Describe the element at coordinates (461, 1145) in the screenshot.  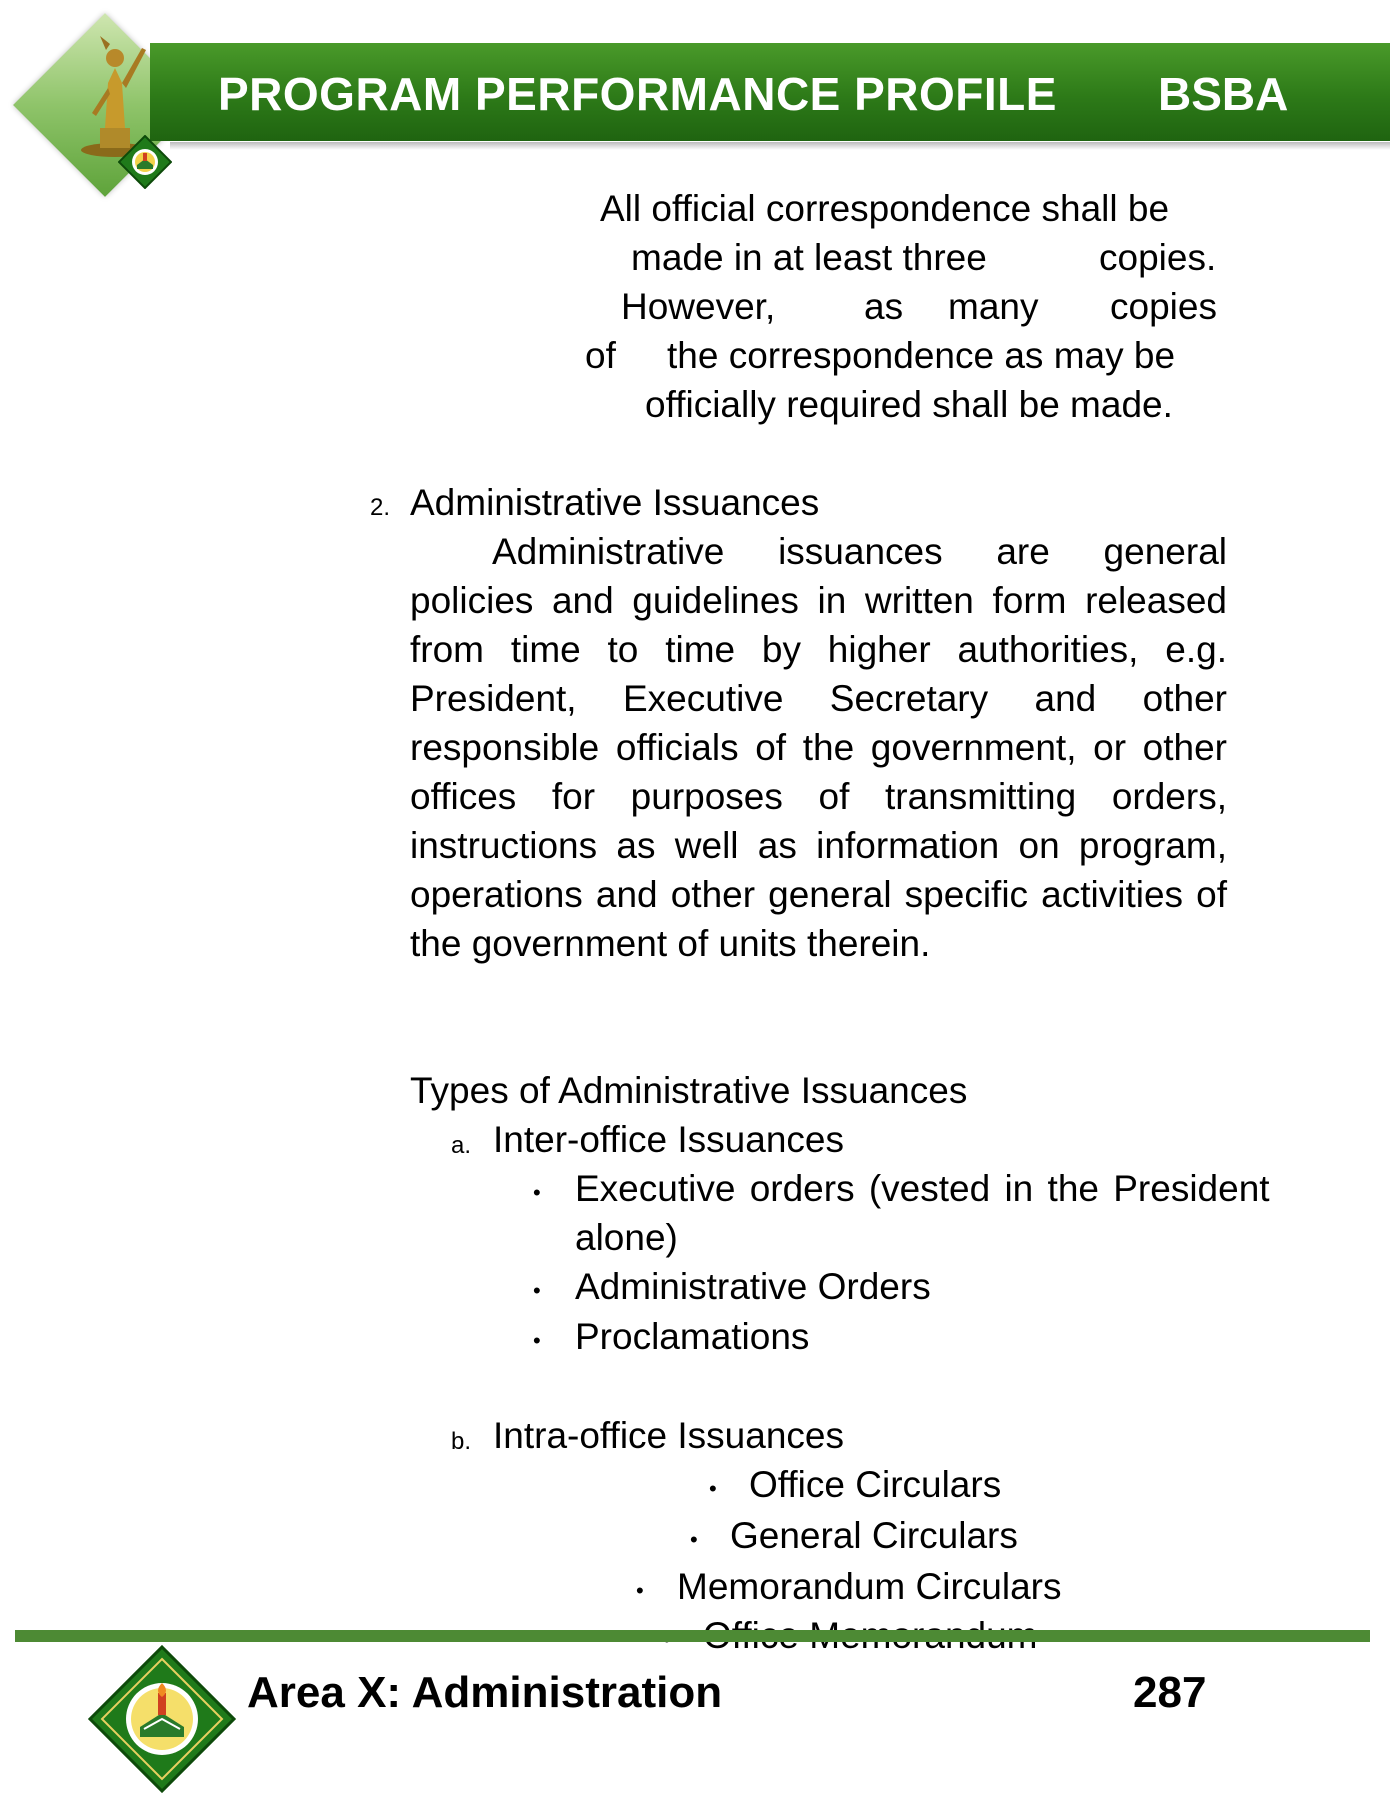
I see `group-a-marker: a.` at that location.